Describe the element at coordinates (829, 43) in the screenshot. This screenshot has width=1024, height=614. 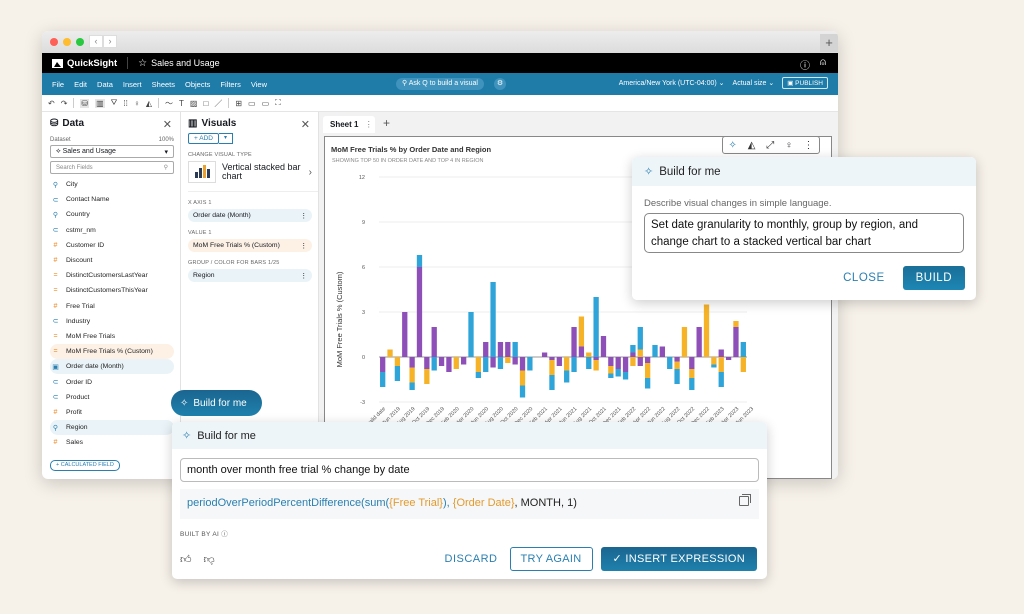
I see `new-tab-button: +` at that location.